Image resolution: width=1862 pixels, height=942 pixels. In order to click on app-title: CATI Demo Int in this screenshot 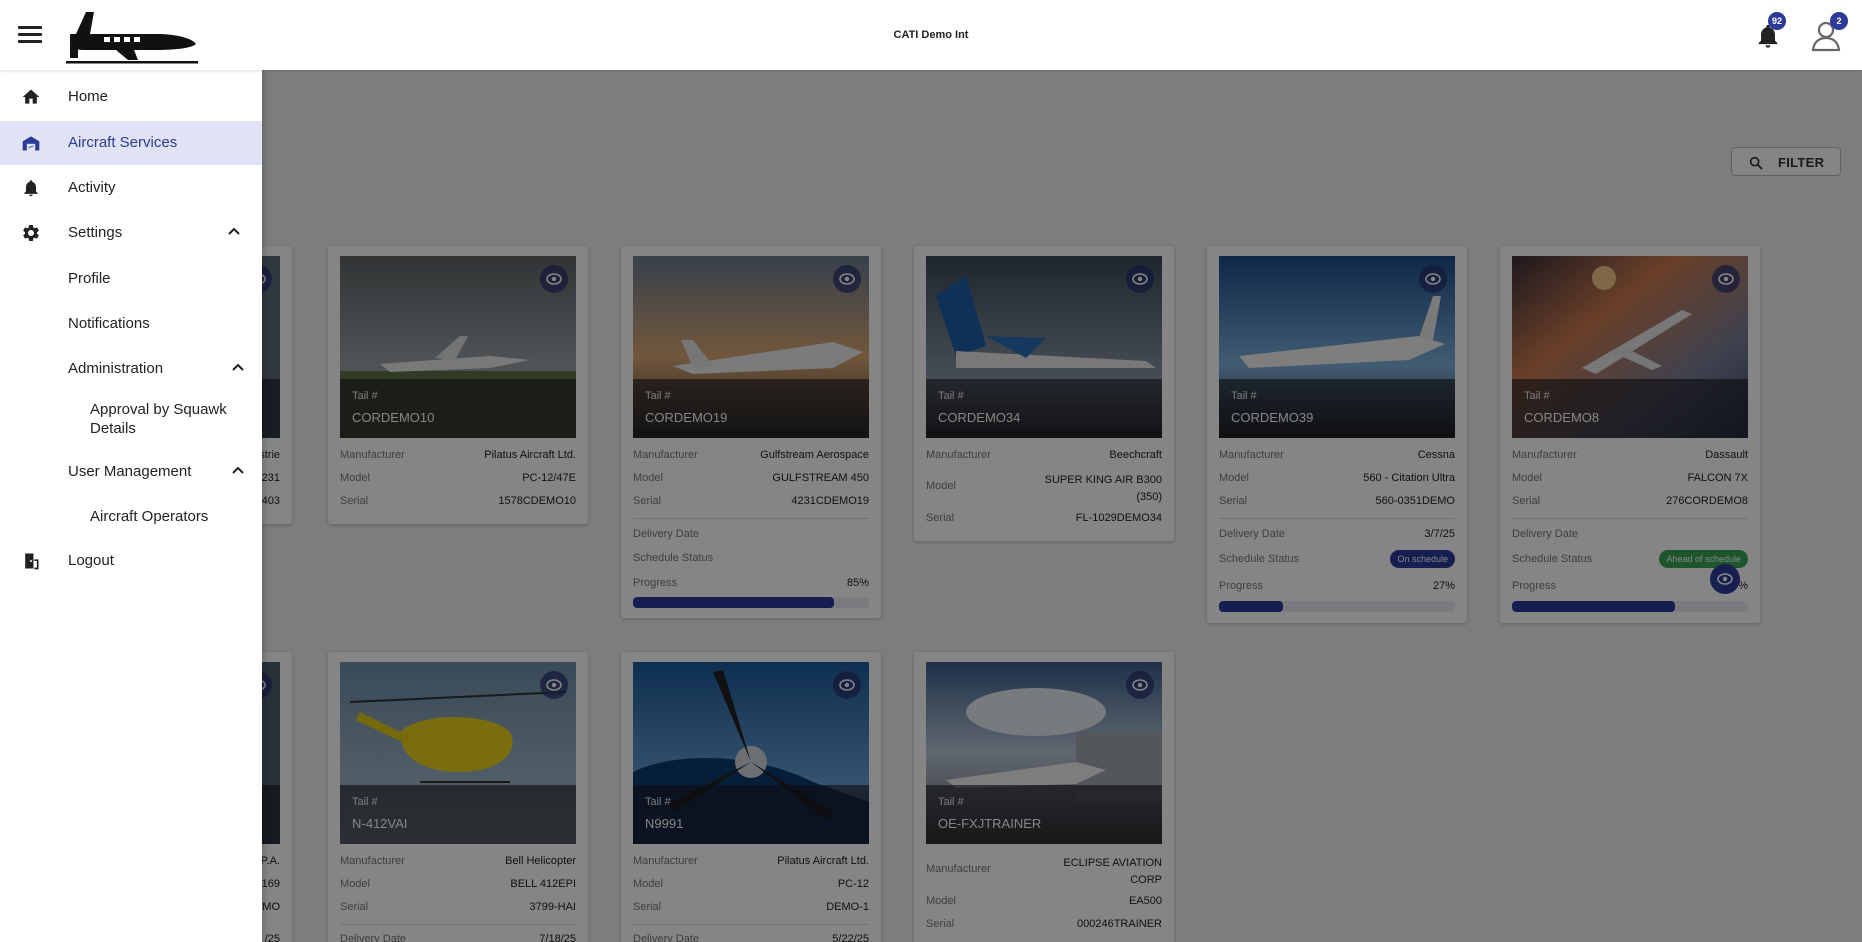, I will do `click(931, 35)`.